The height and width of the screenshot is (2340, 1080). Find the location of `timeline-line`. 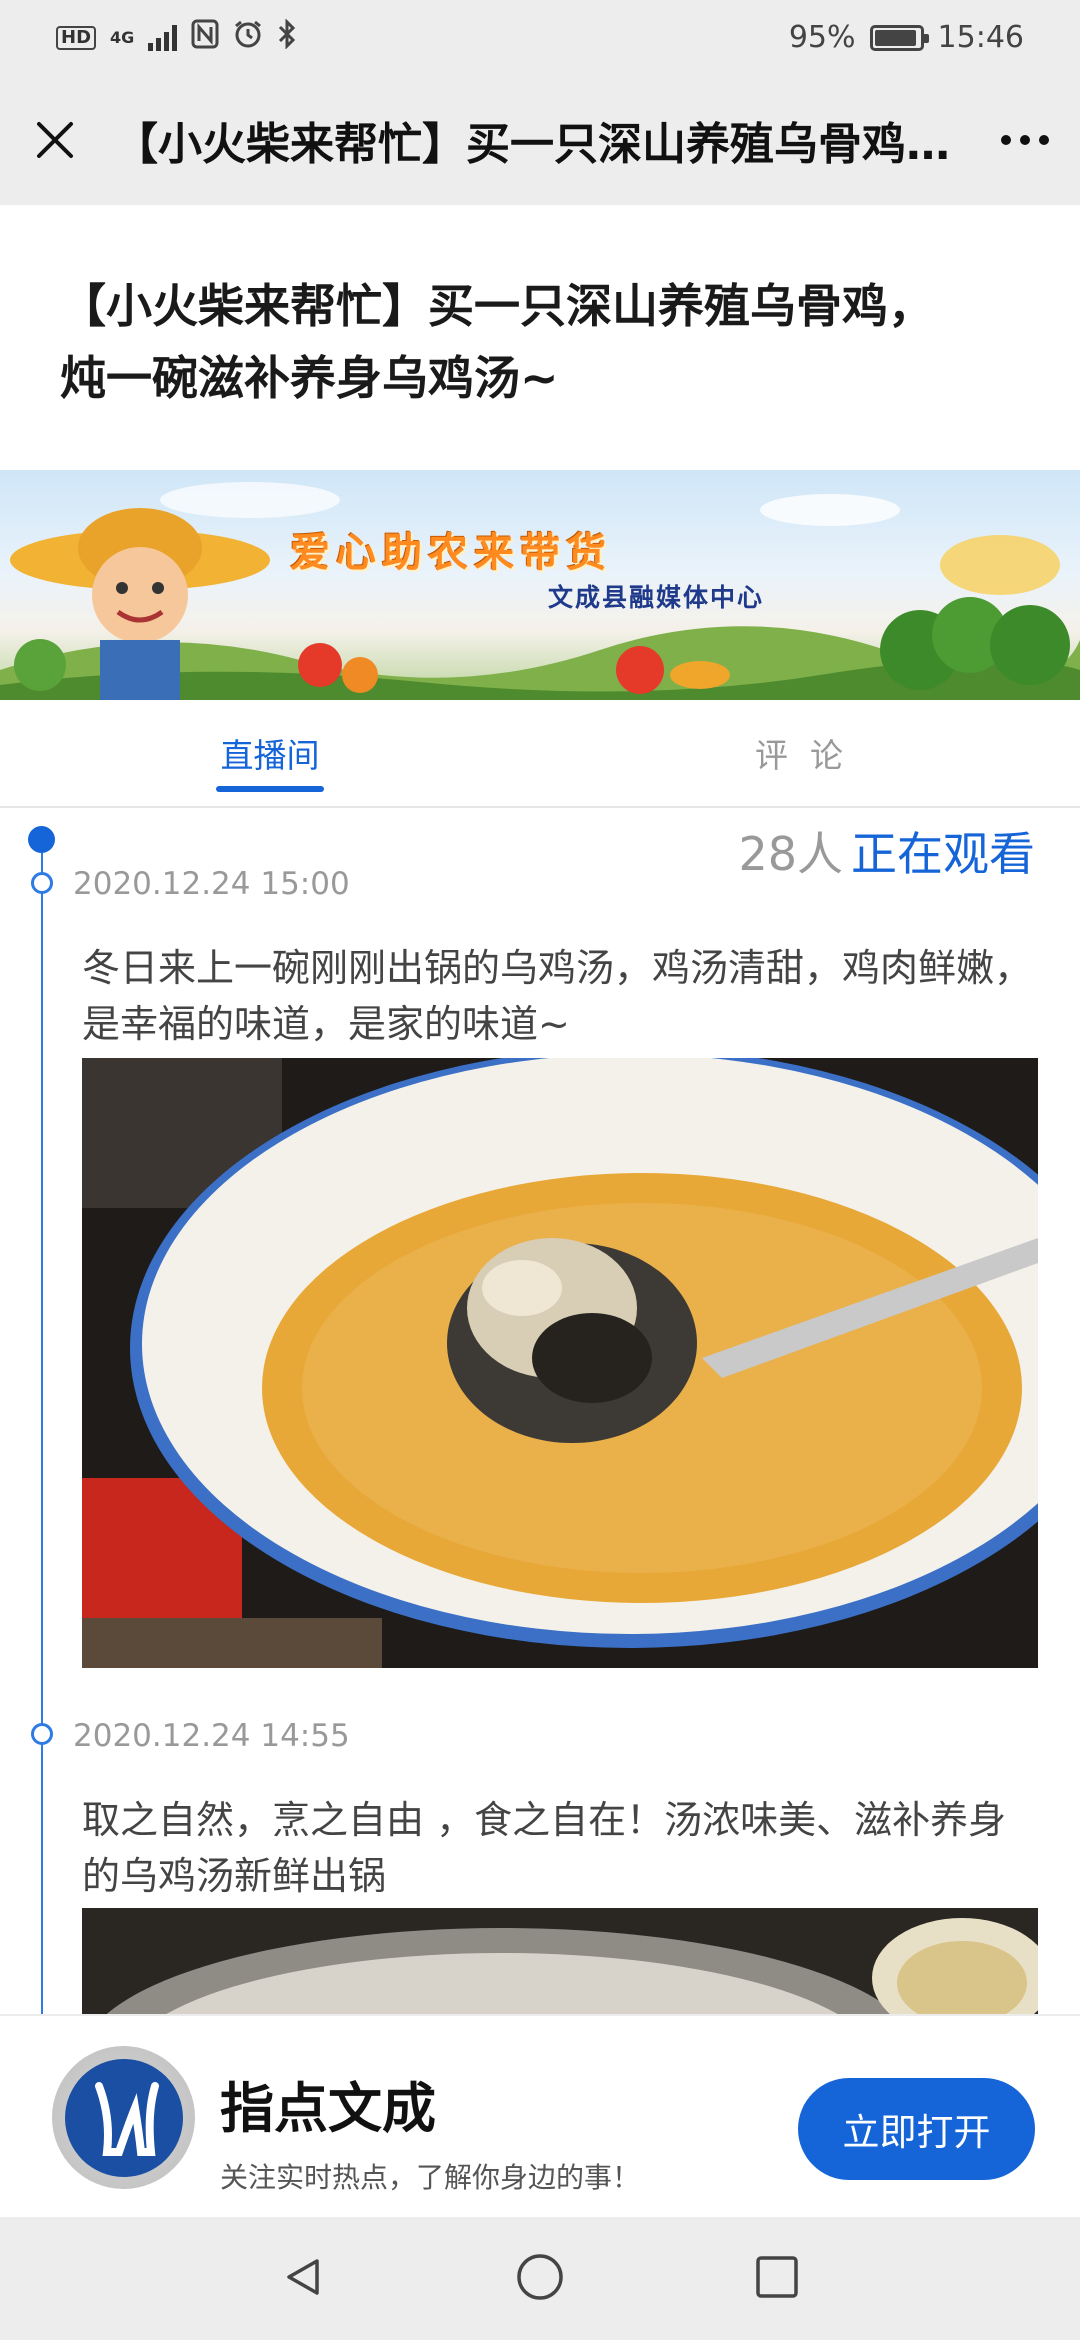

timeline-line is located at coordinates (42, 1428).